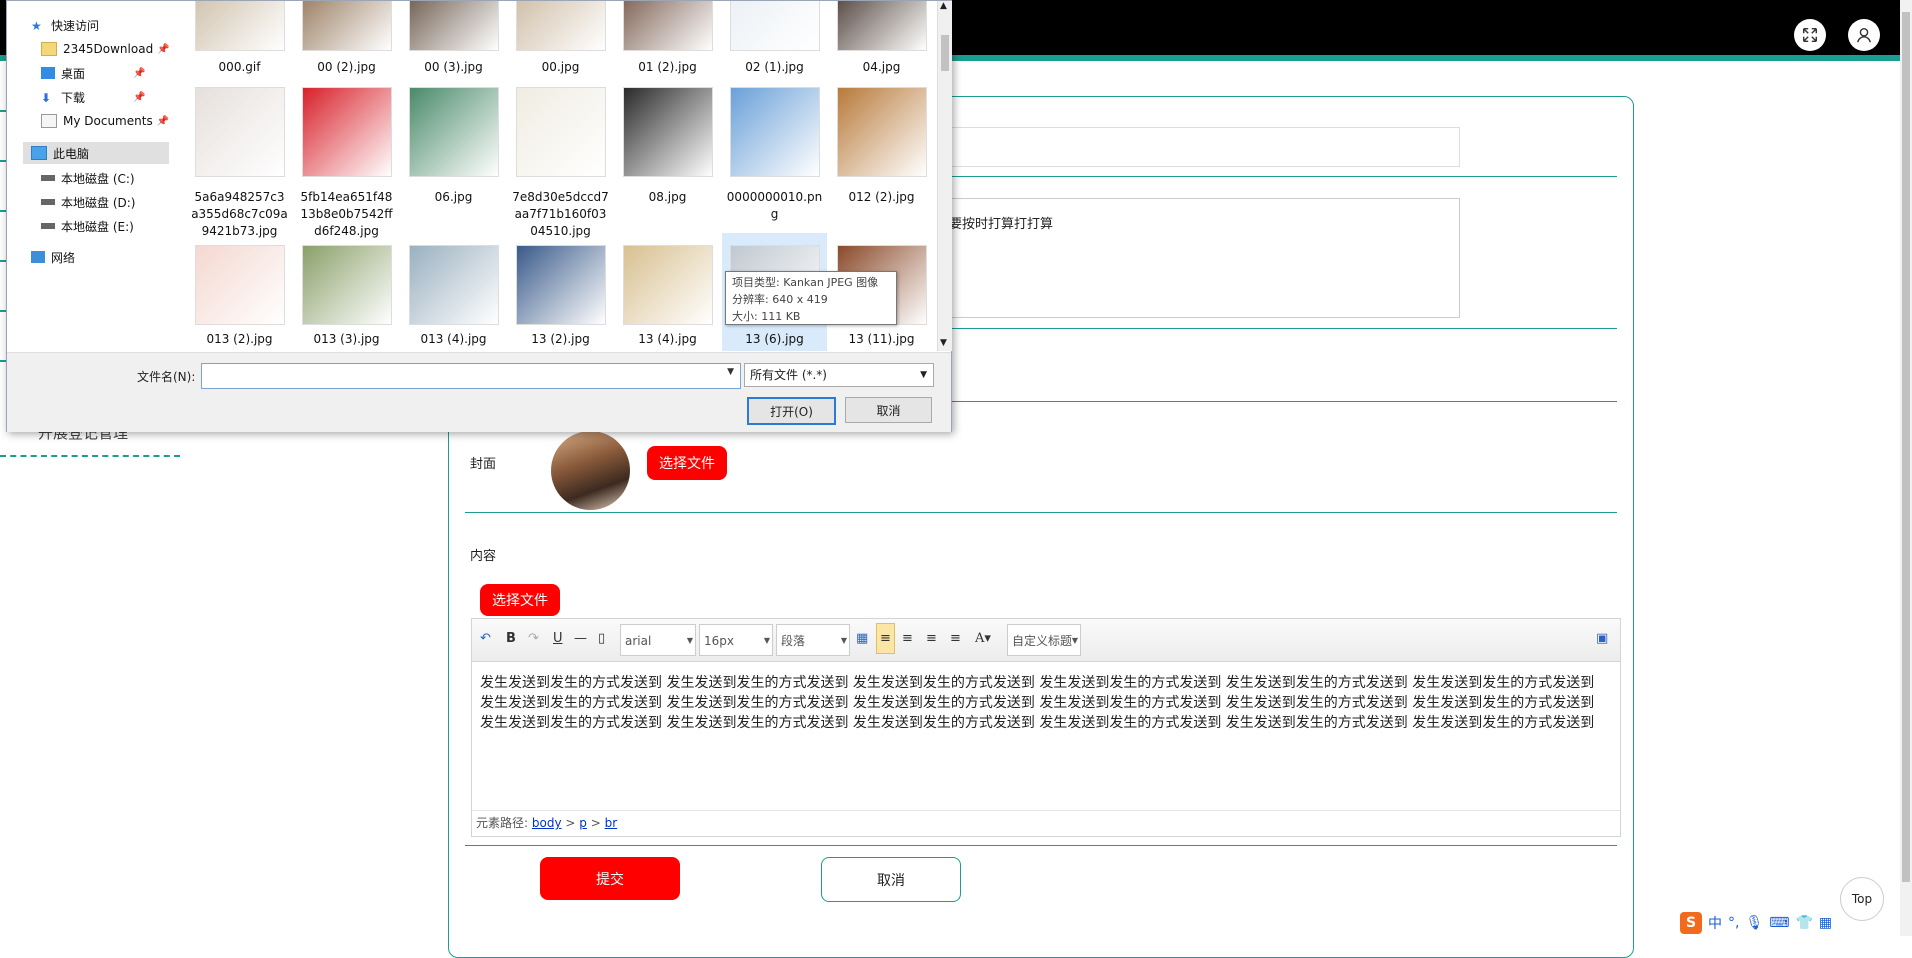 The image size is (1912, 958). Describe the element at coordinates (239, 46) in the screenshot. I see `file-item: 000.gif` at that location.